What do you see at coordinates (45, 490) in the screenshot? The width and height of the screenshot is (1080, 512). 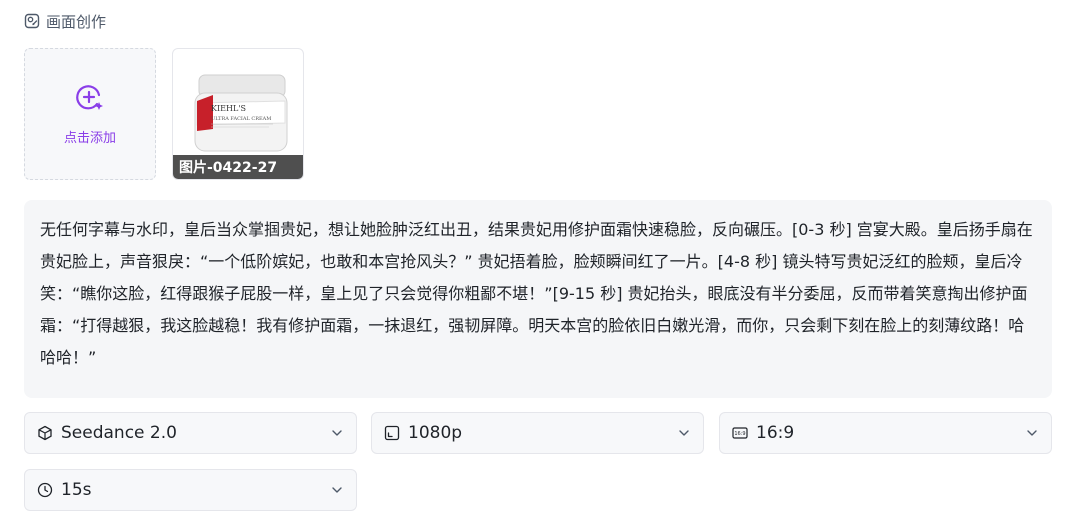 I see `clock-icon` at bounding box center [45, 490].